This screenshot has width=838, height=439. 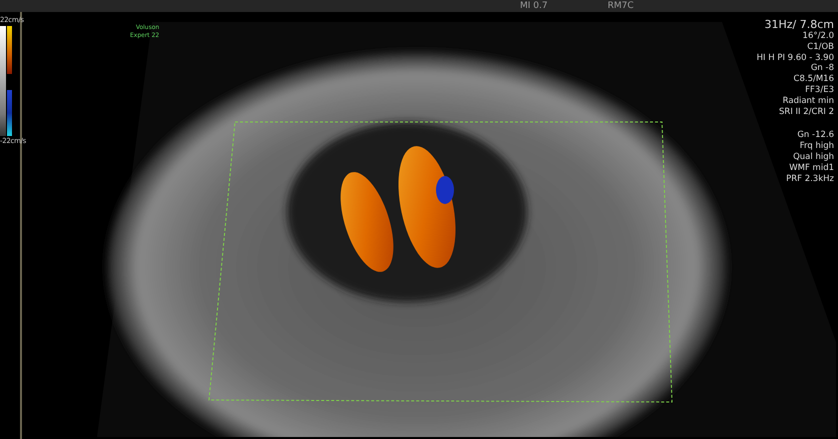 I want to click on imaging-parameter: HI H PI 9.60 - 3.90, so click(x=795, y=58).